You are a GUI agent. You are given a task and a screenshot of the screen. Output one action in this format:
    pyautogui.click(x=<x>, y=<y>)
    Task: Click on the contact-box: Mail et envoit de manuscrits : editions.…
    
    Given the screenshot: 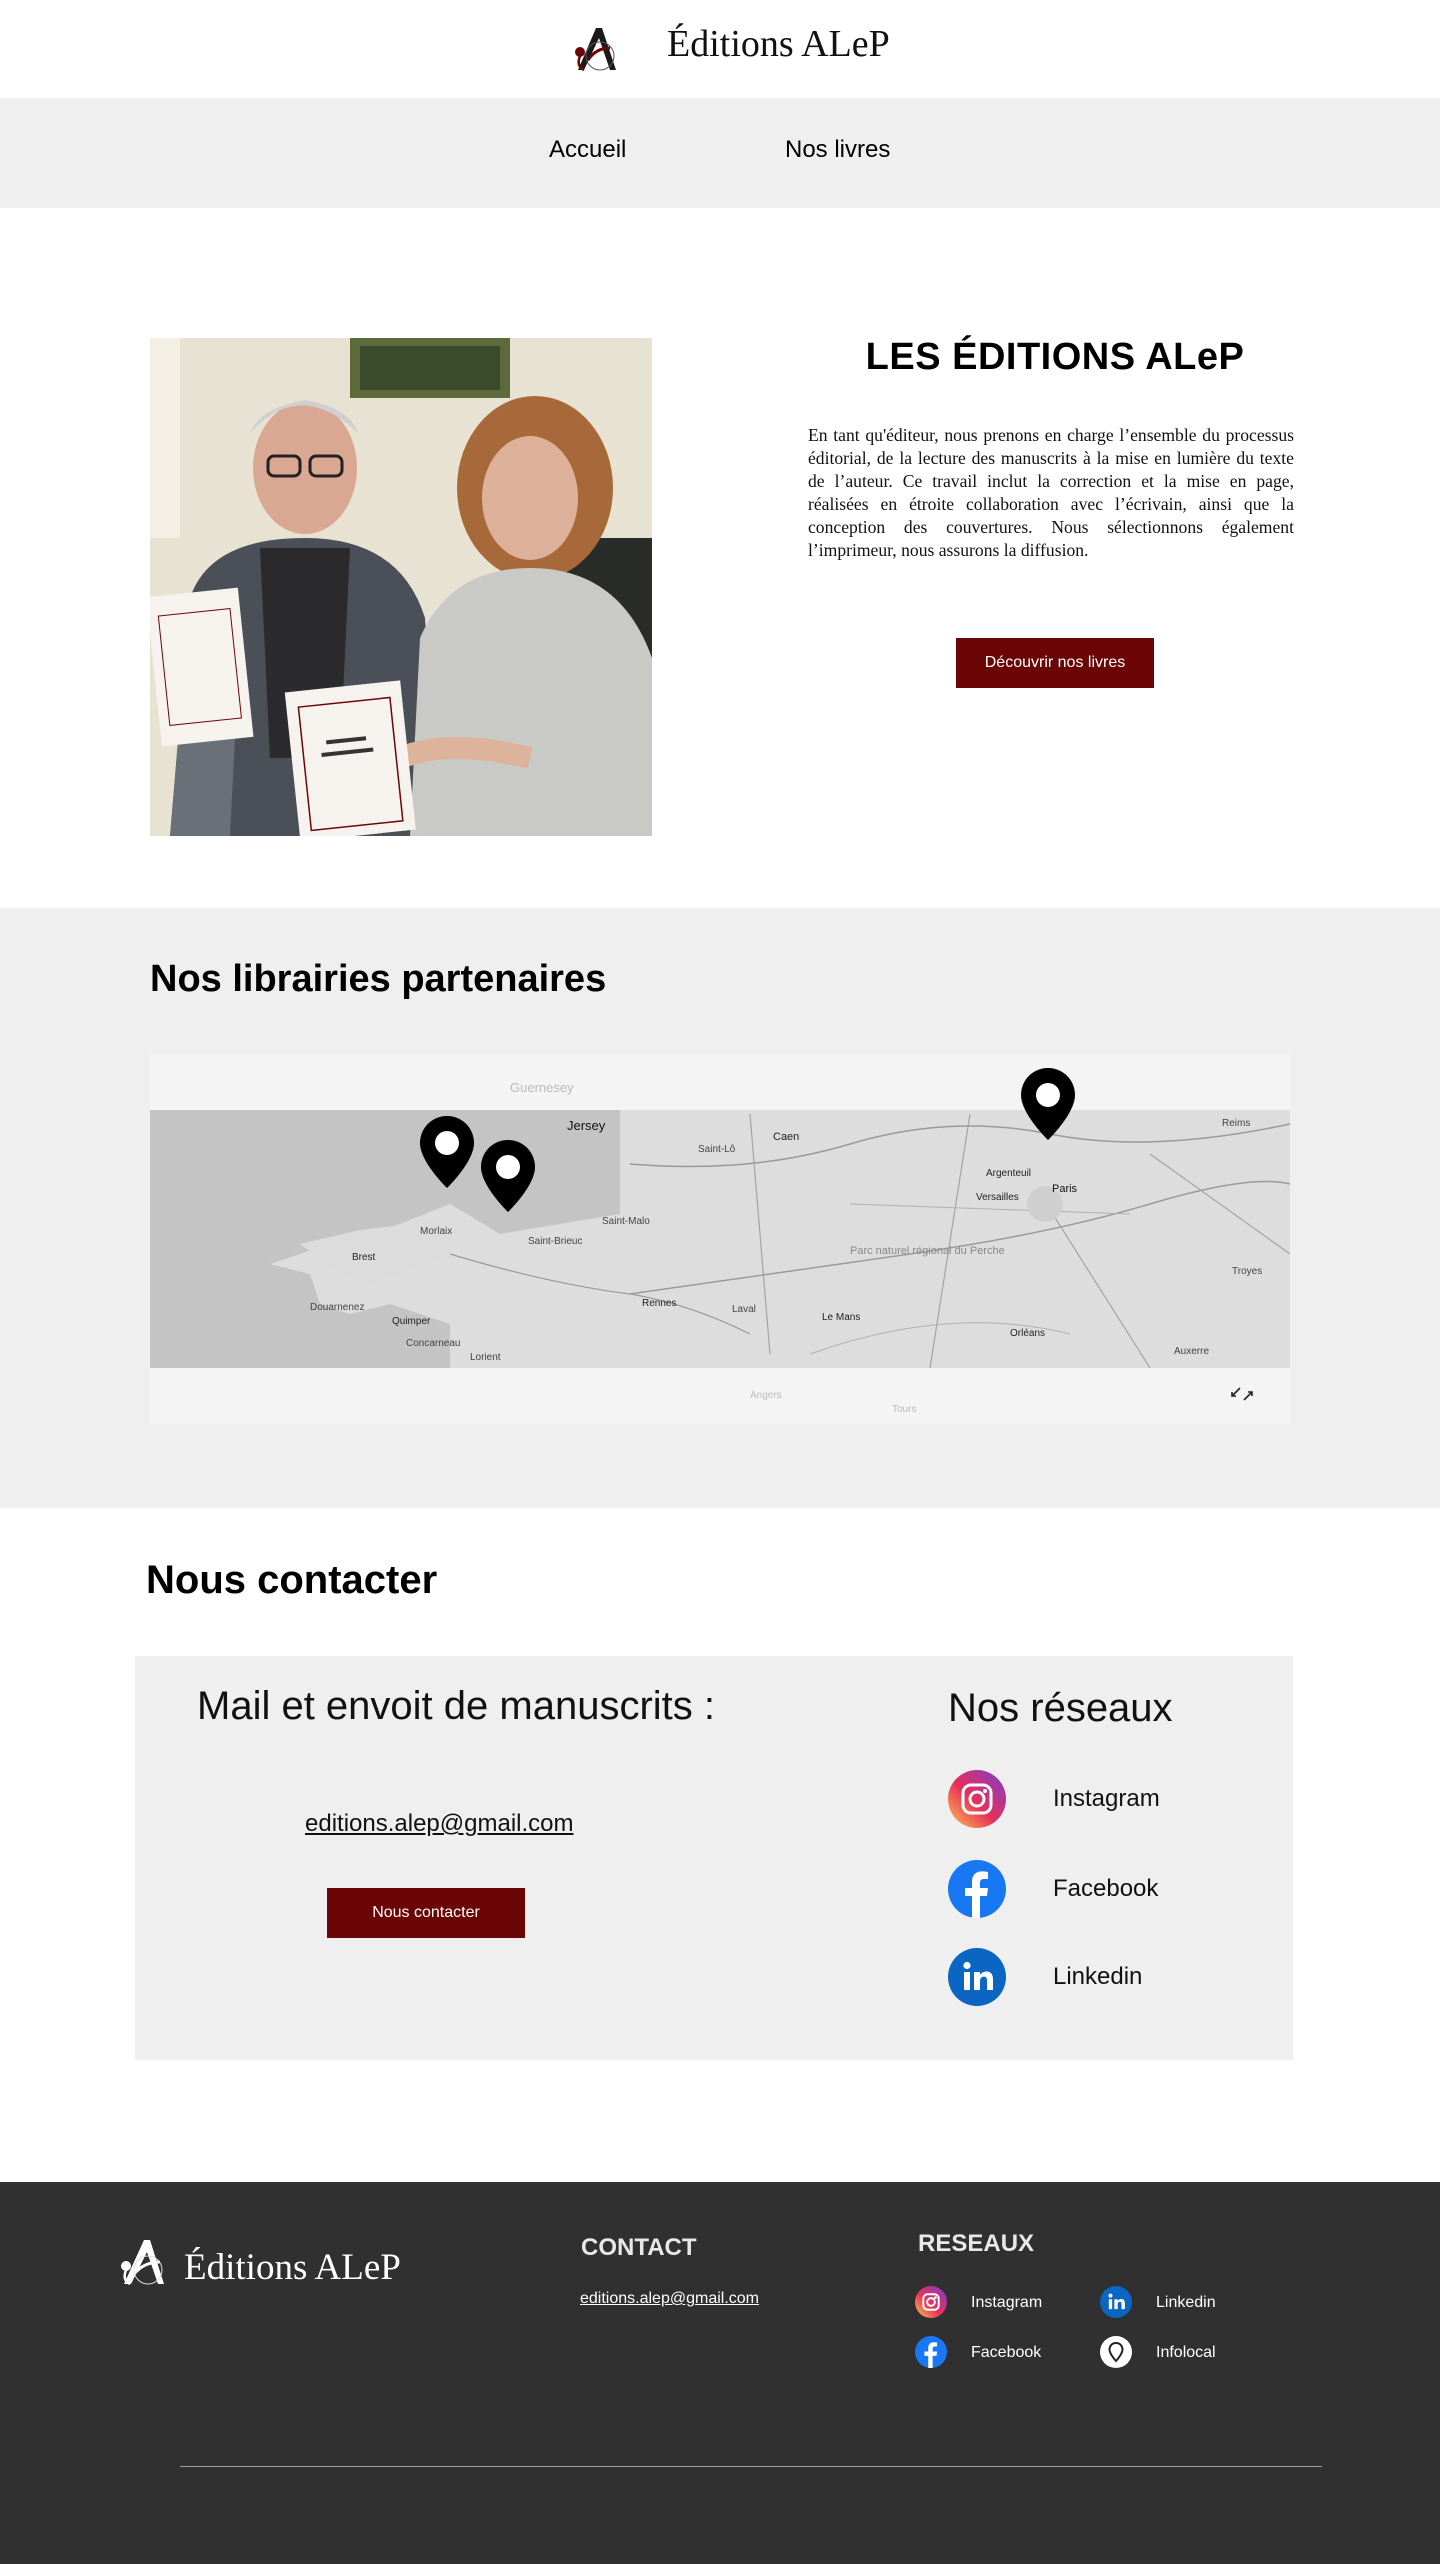 What is the action you would take?
    pyautogui.click(x=714, y=1858)
    